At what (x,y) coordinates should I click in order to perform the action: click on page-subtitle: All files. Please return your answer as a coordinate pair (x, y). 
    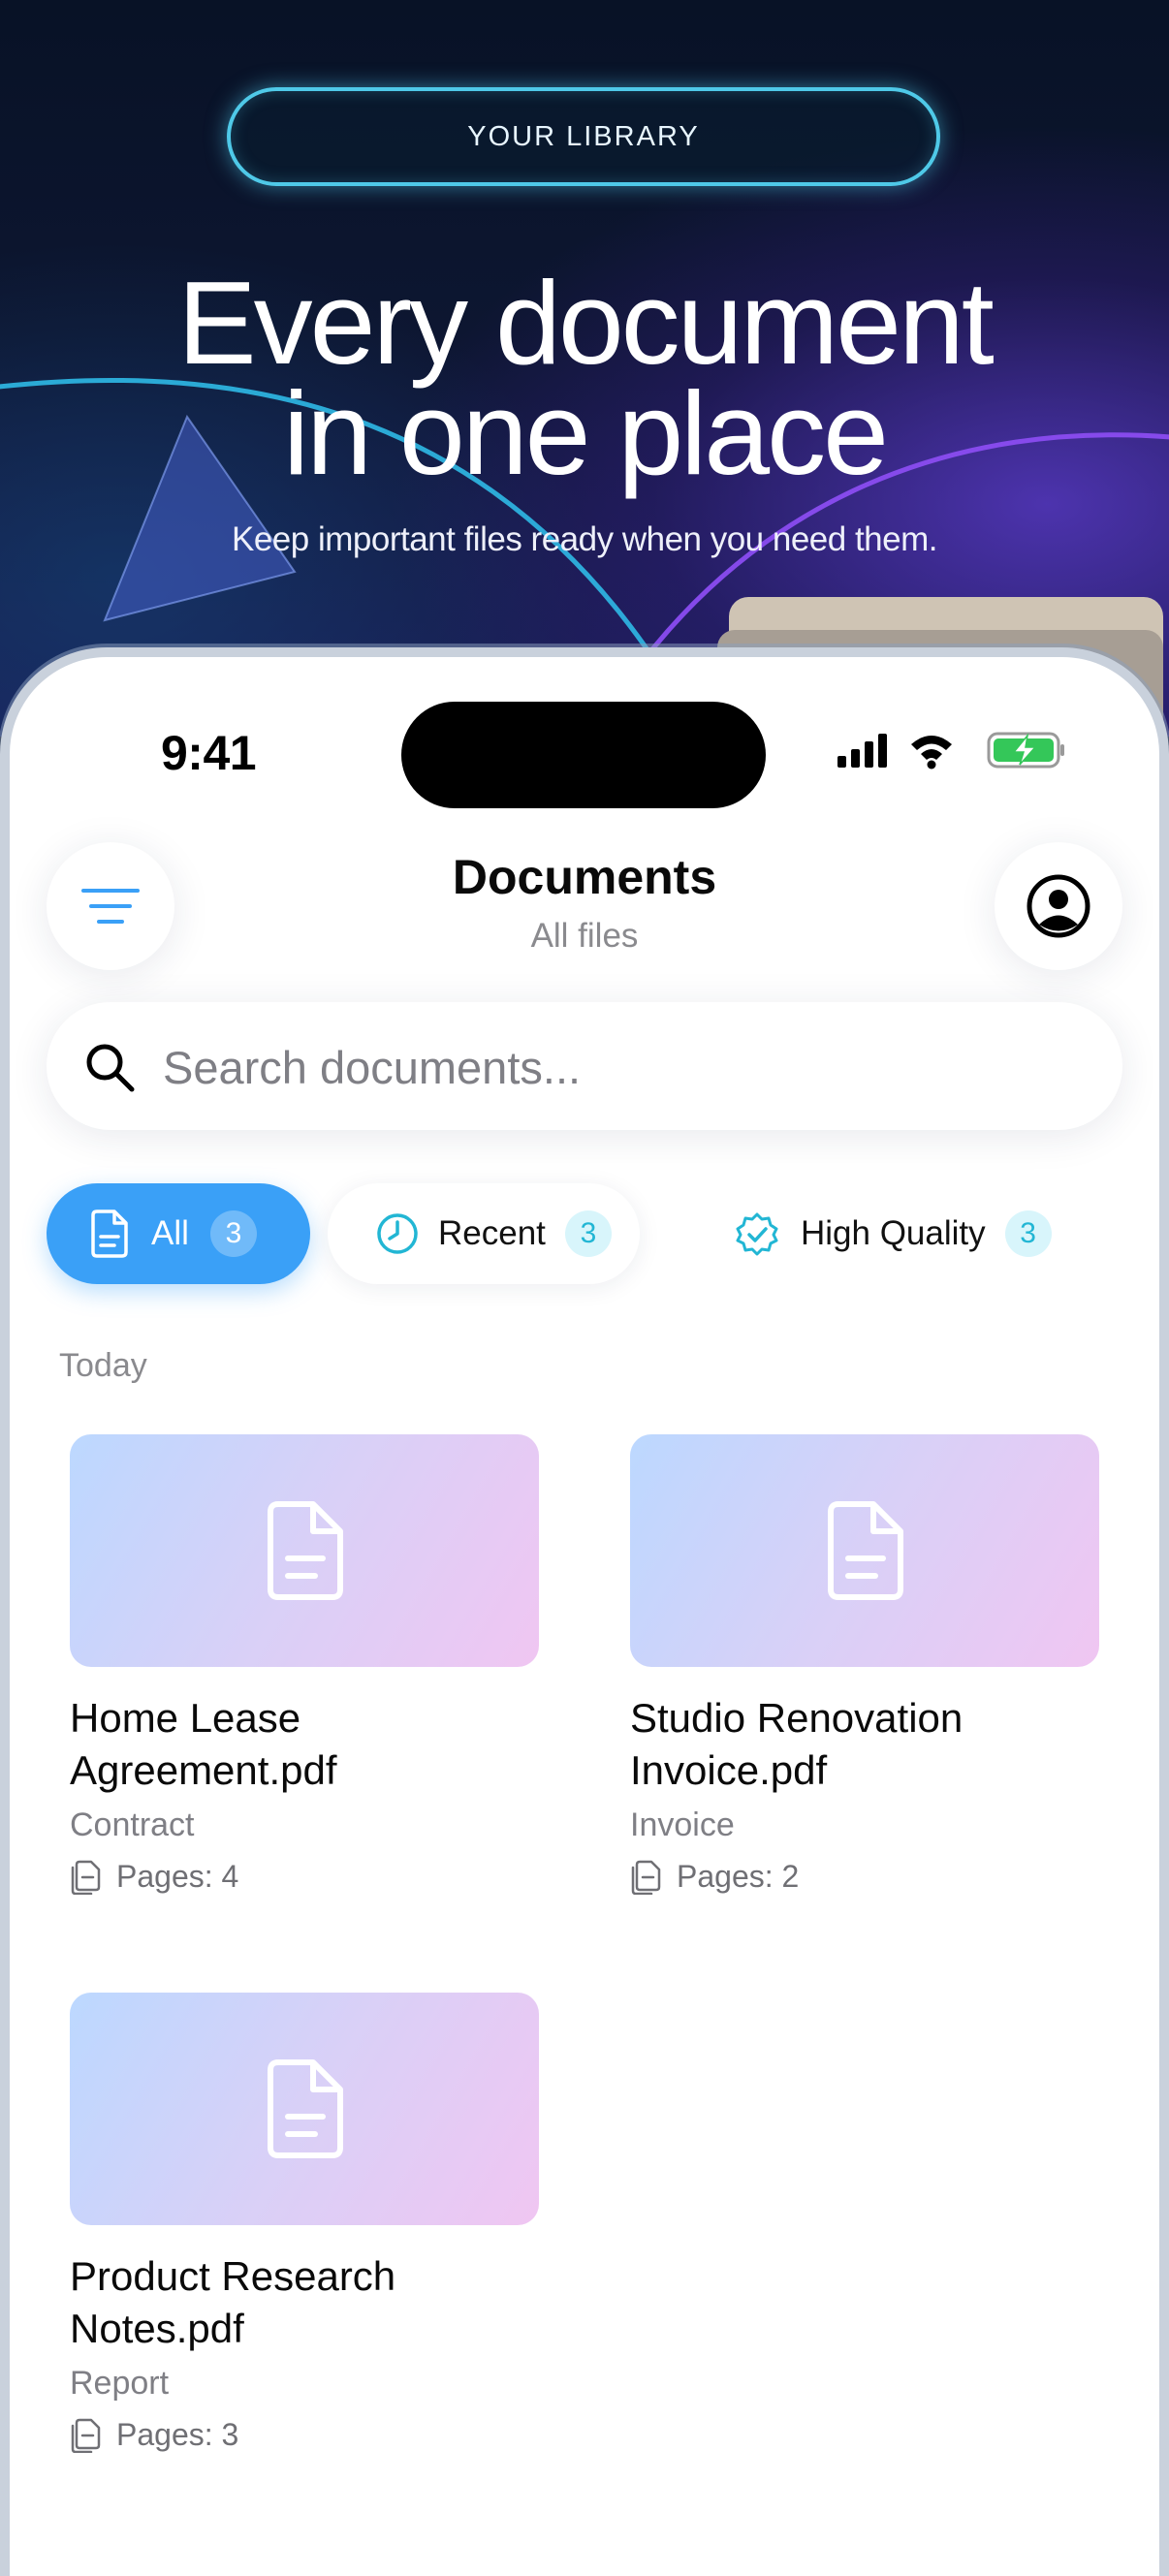
    Looking at the image, I should click on (584, 936).